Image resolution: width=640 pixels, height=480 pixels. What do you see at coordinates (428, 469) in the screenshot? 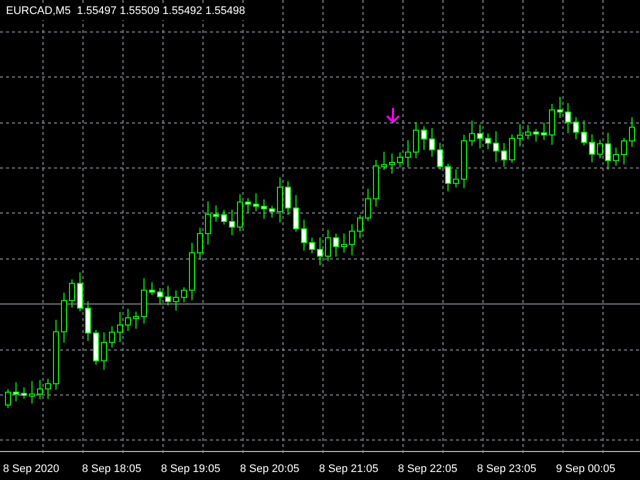
I see `time-label: 8 Sep 22:05` at bounding box center [428, 469].